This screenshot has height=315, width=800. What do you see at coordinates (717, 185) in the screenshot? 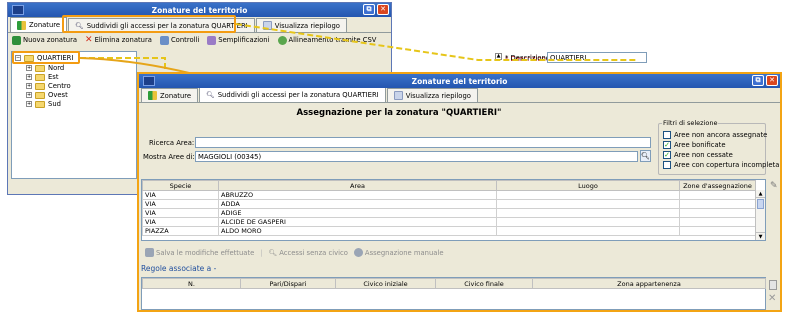
I see `column-header: Zone d'assegnazione` at bounding box center [717, 185].